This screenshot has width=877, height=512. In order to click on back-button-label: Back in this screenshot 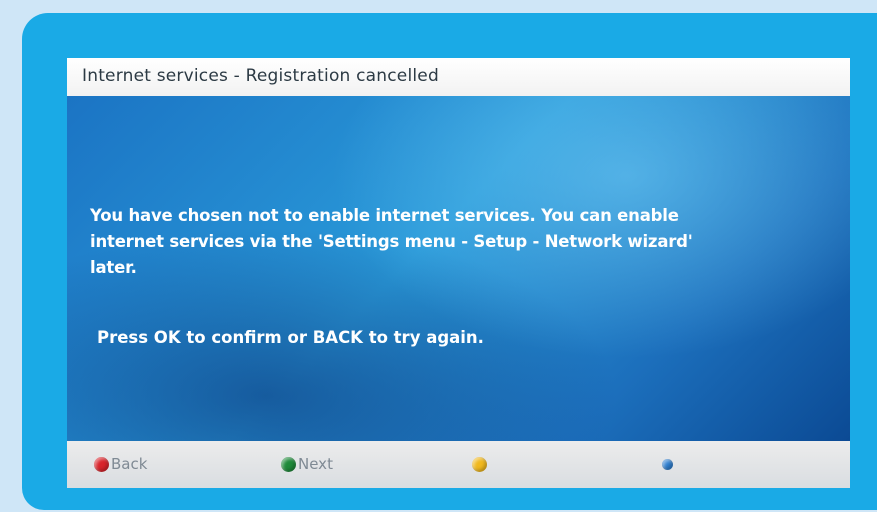, I will do `click(129, 464)`.